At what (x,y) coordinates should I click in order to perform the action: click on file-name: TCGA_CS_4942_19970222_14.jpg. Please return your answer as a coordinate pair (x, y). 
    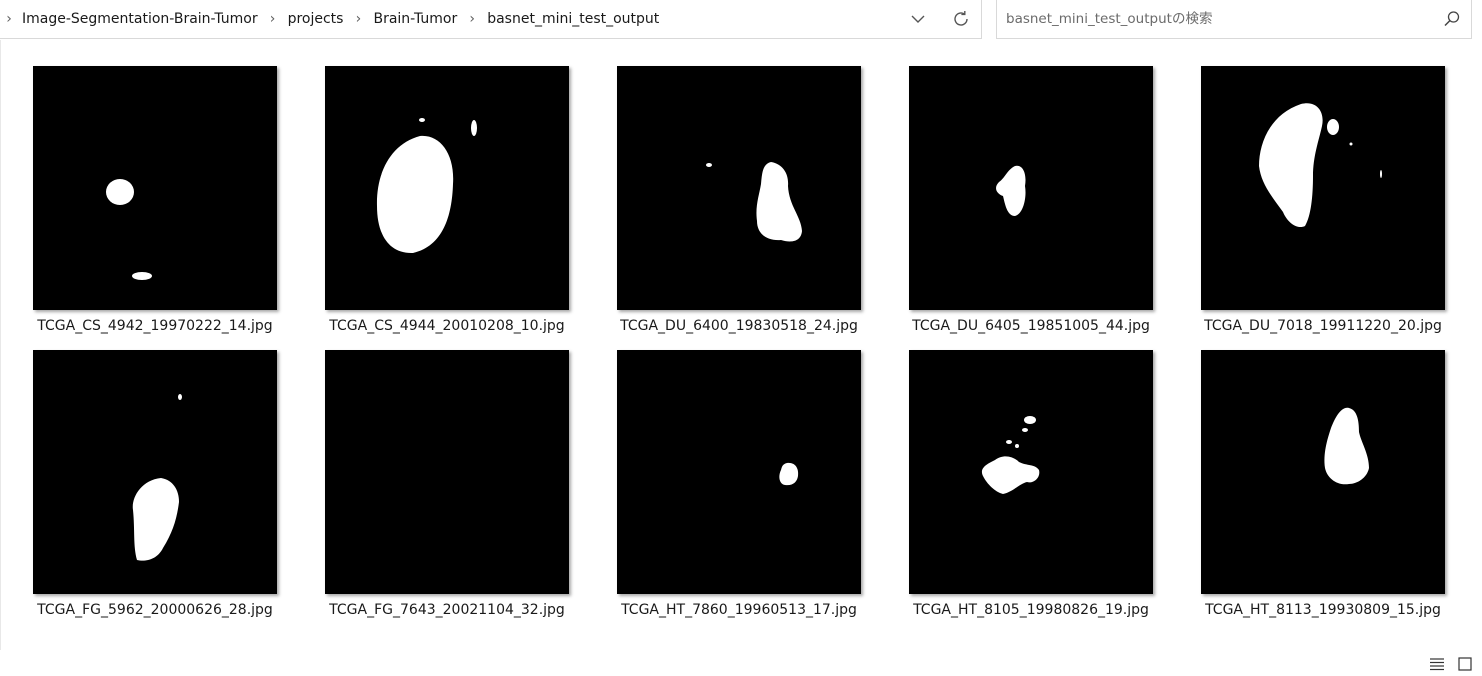
    Looking at the image, I should click on (155, 326).